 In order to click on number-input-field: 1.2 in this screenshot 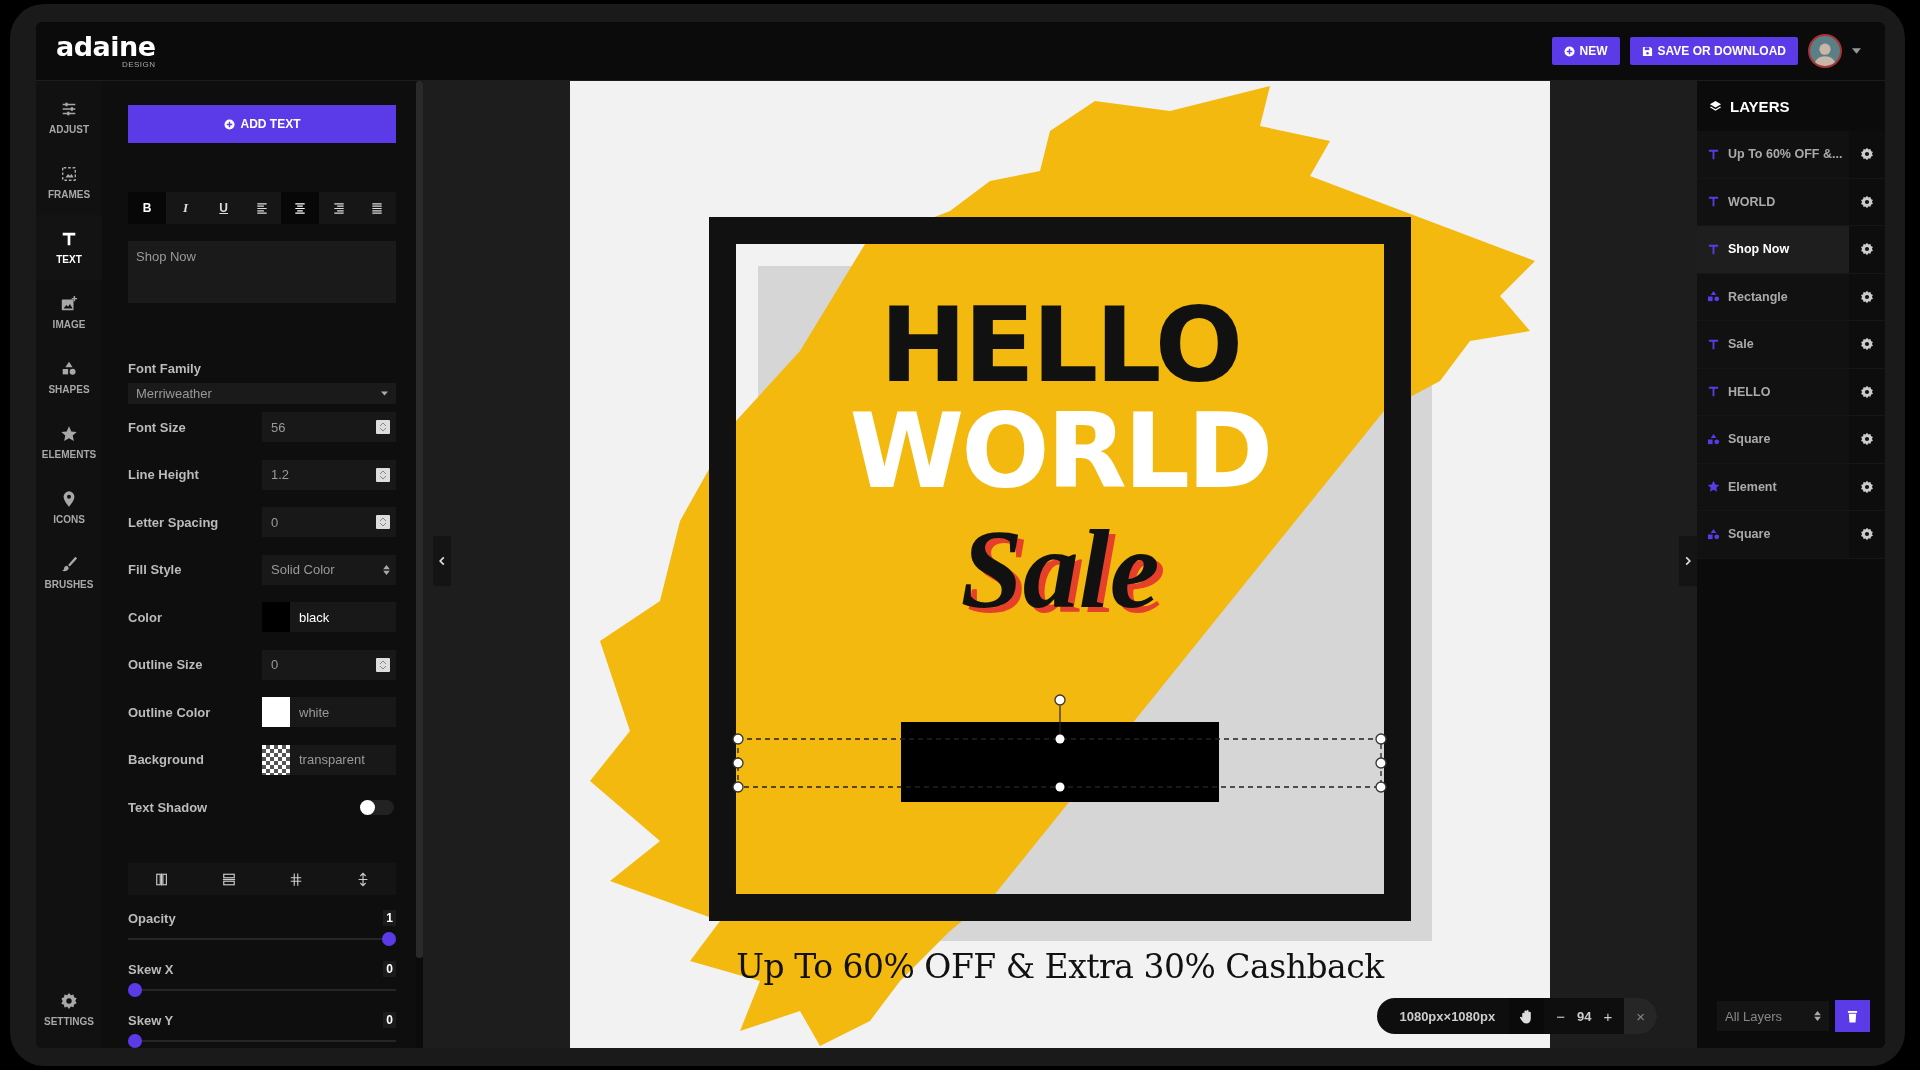, I will do `click(329, 474)`.